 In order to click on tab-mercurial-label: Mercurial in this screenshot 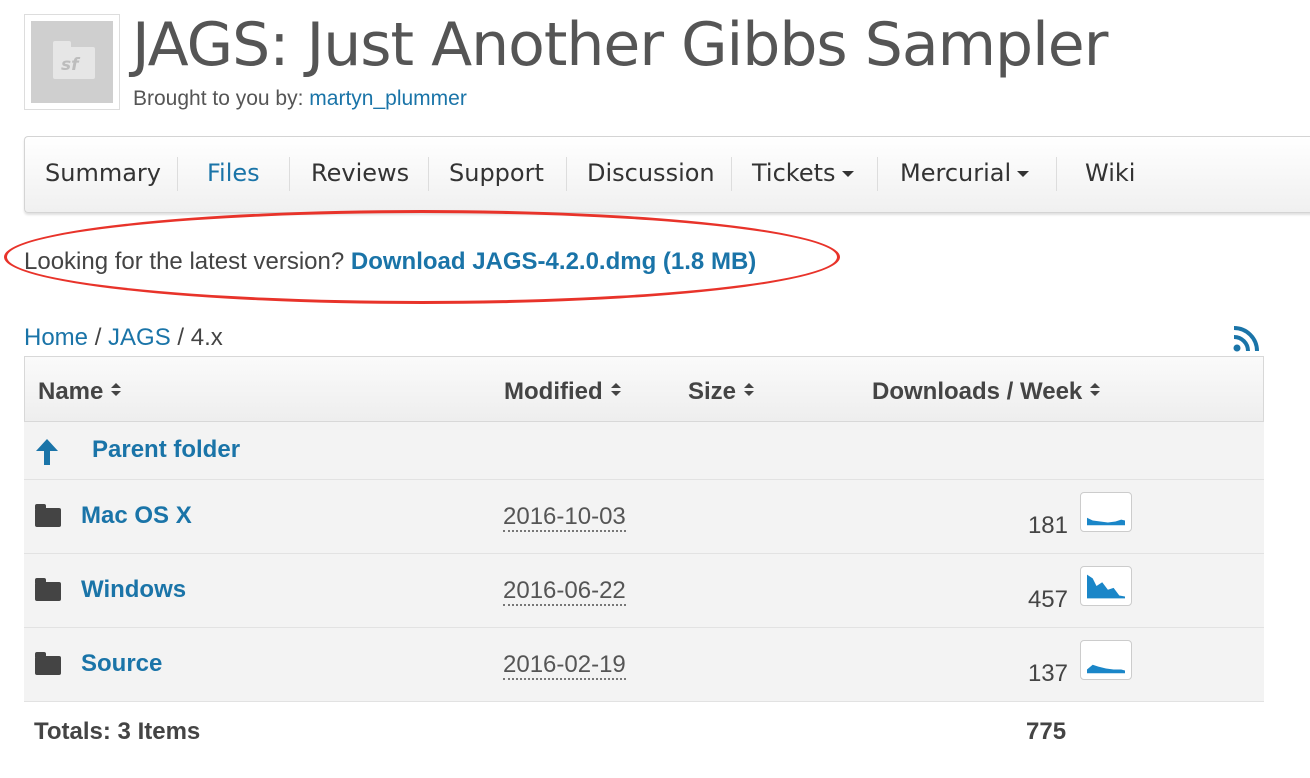, I will do `click(956, 173)`.